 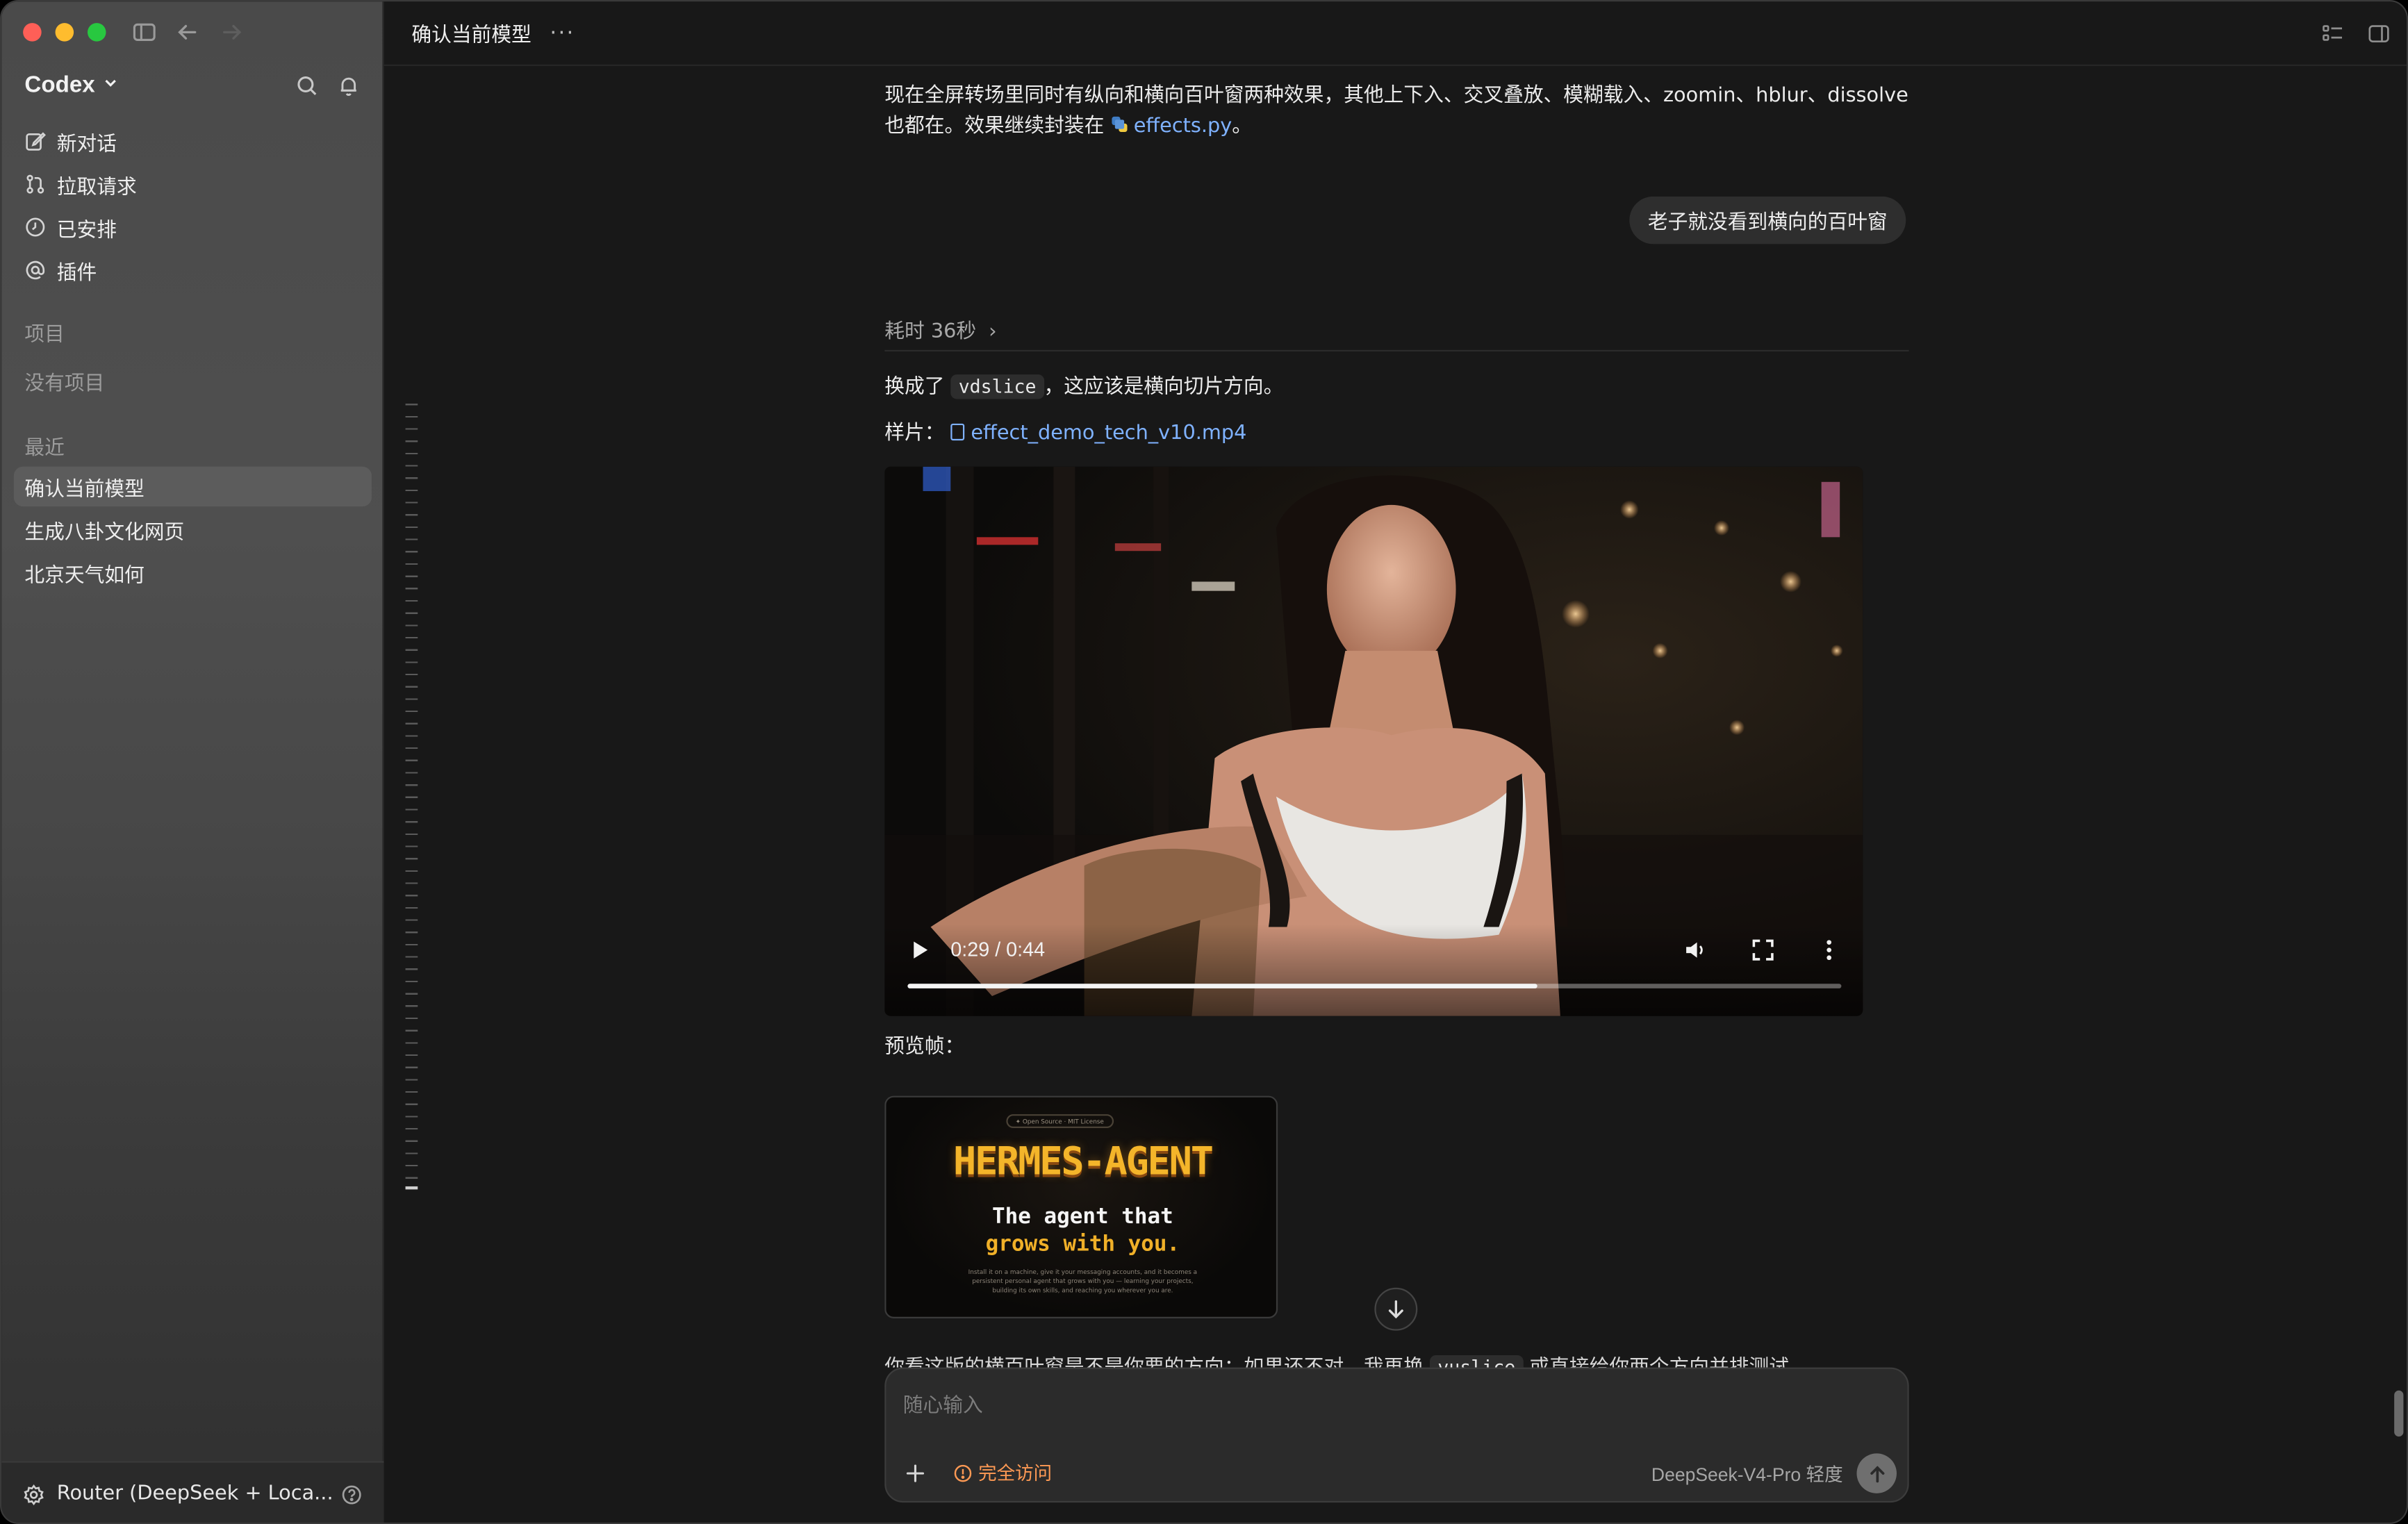 I want to click on send-button, so click(x=1877, y=1473).